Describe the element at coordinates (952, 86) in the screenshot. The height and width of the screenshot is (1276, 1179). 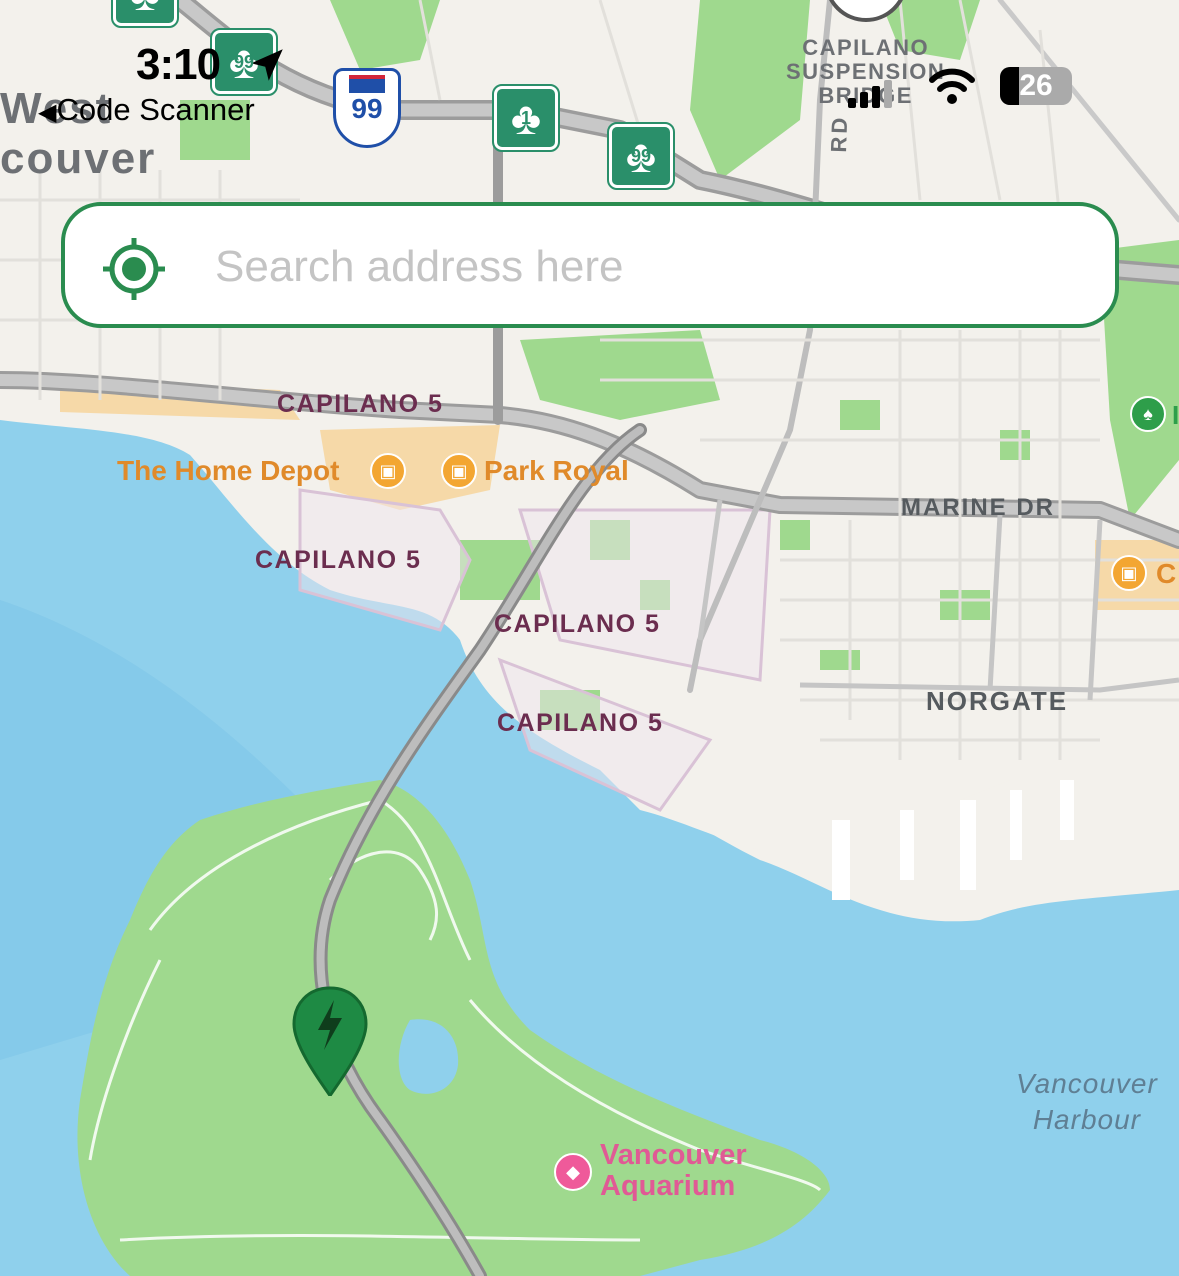
I see `wifi-icon` at that location.